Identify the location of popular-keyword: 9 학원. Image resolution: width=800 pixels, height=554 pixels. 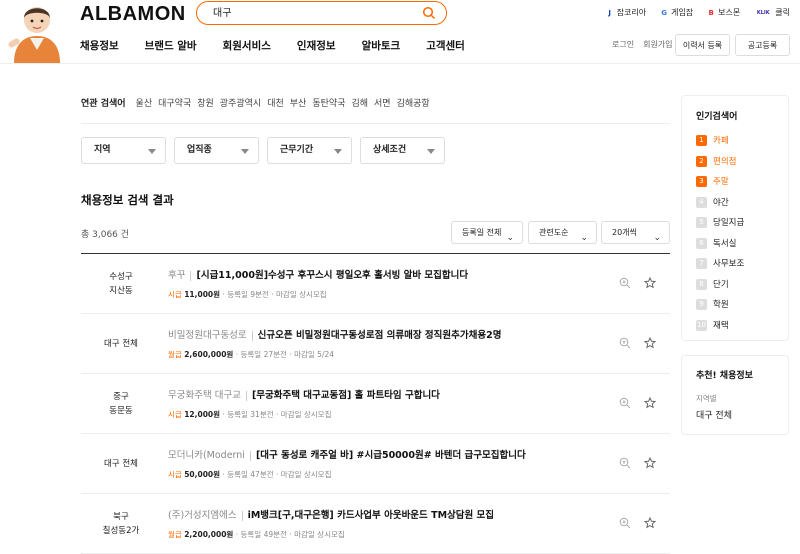
(712, 304).